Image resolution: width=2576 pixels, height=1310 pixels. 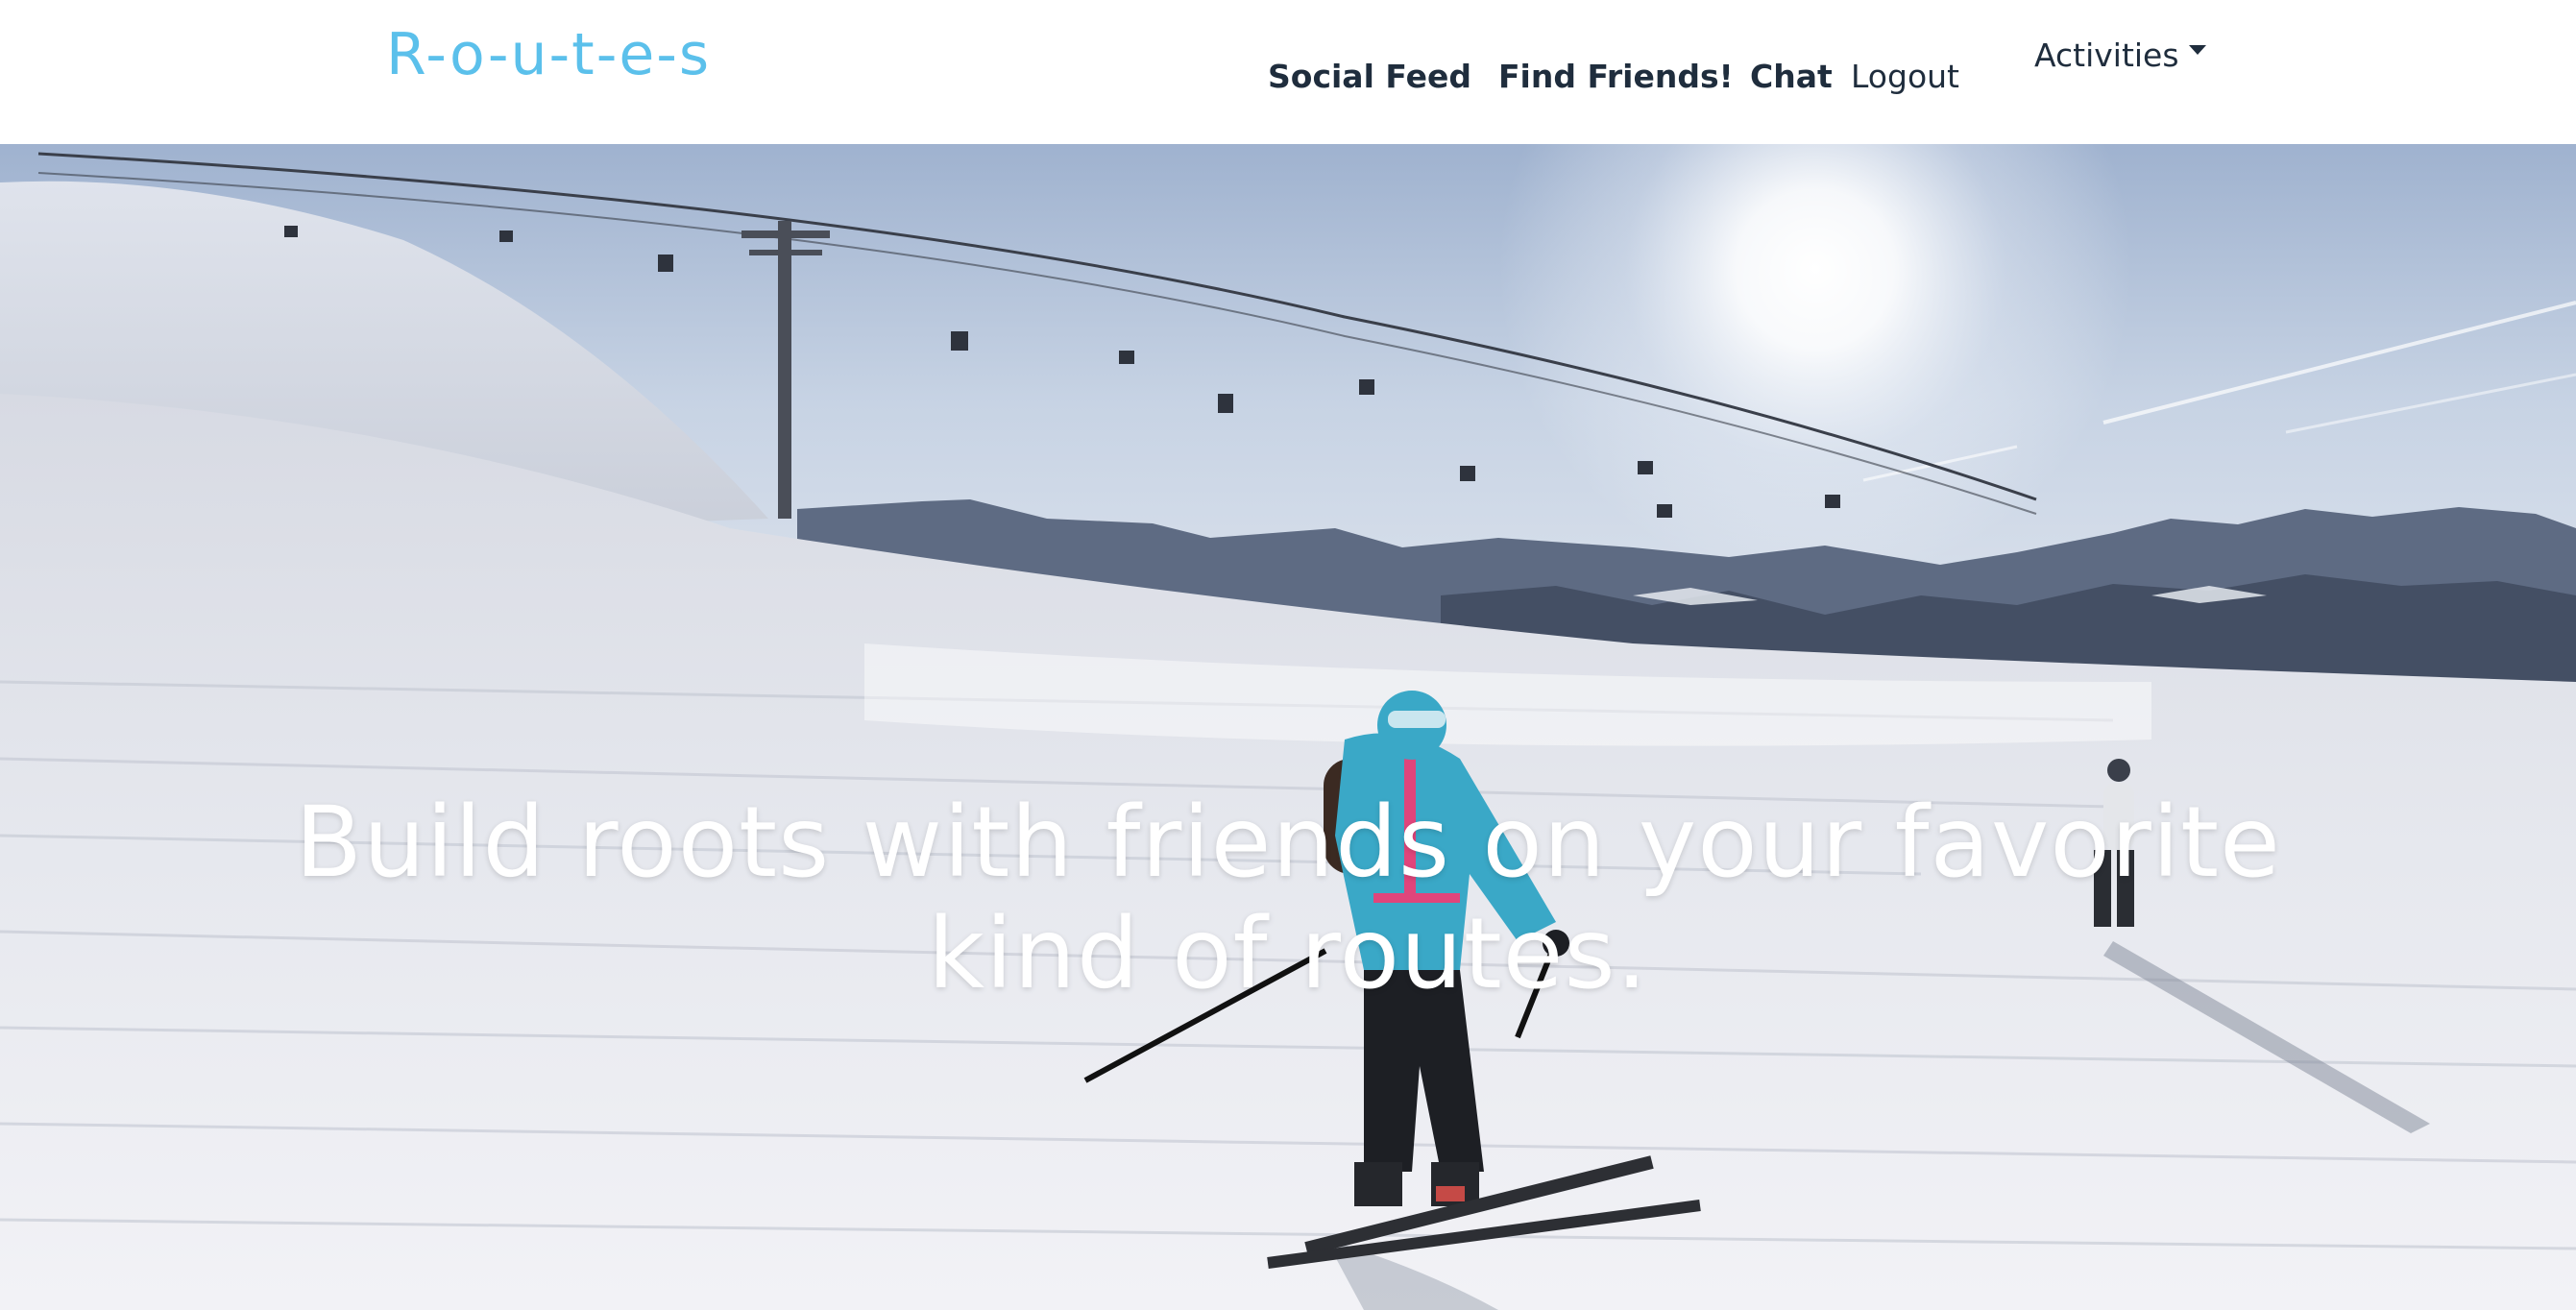 What do you see at coordinates (2197, 49) in the screenshot?
I see `caret-down-icon` at bounding box center [2197, 49].